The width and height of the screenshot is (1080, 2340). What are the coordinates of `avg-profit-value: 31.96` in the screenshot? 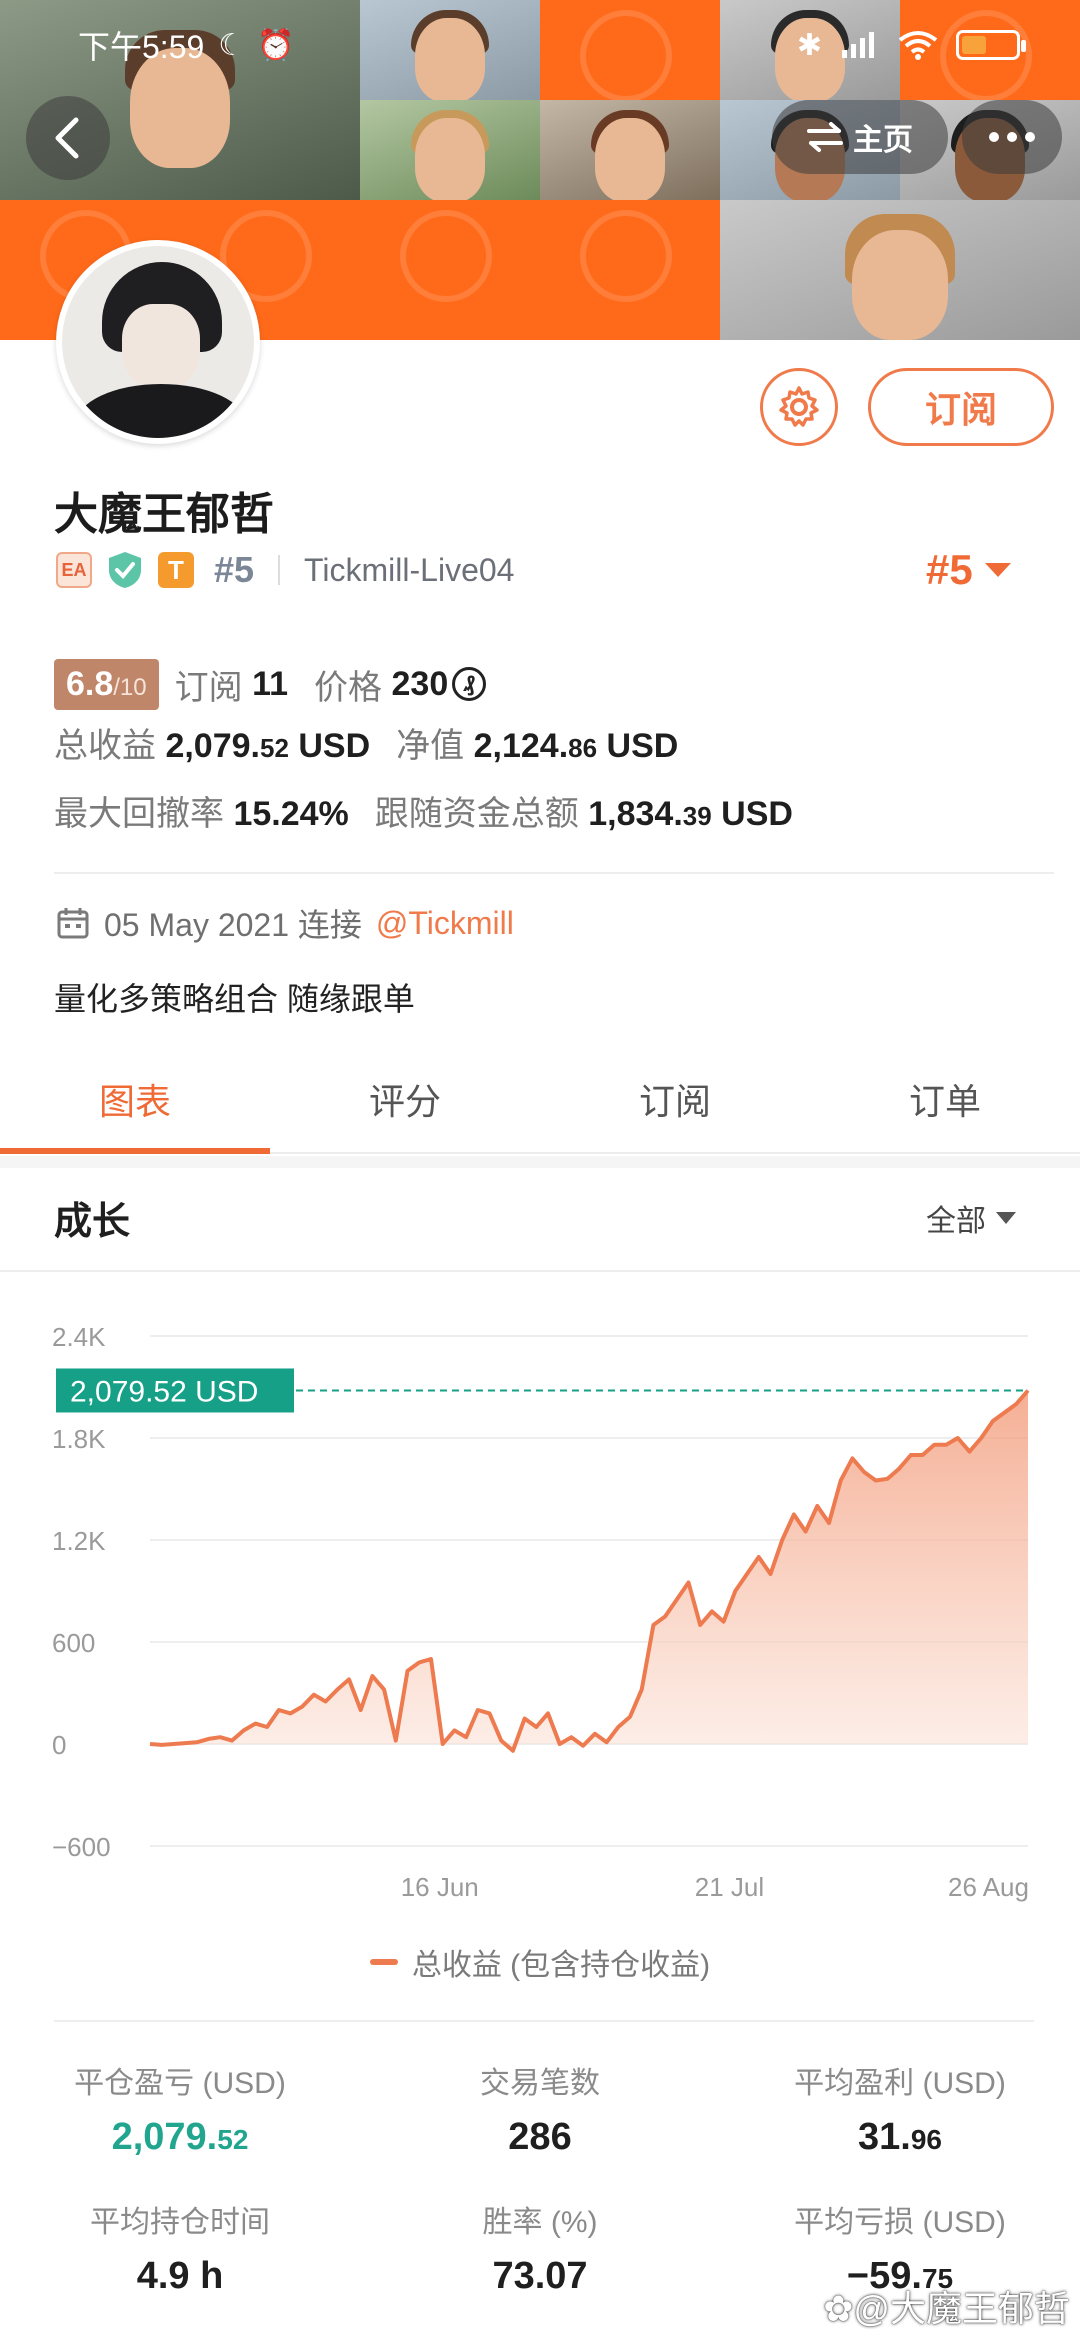 It's located at (900, 2137).